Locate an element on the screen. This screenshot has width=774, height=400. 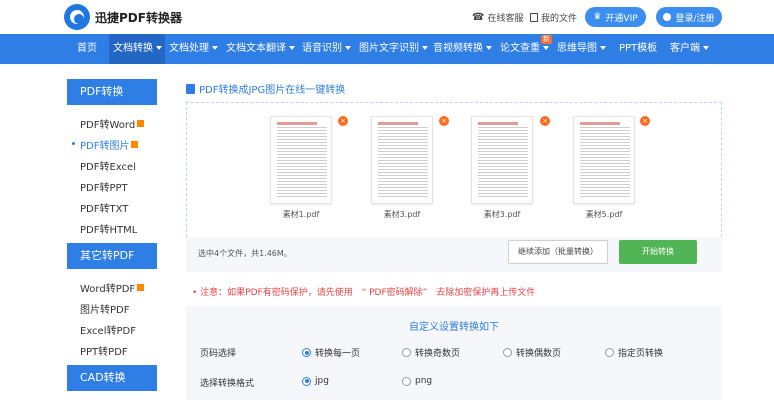
add-more-button: 继续添加（批量转换） is located at coordinates (558, 252).